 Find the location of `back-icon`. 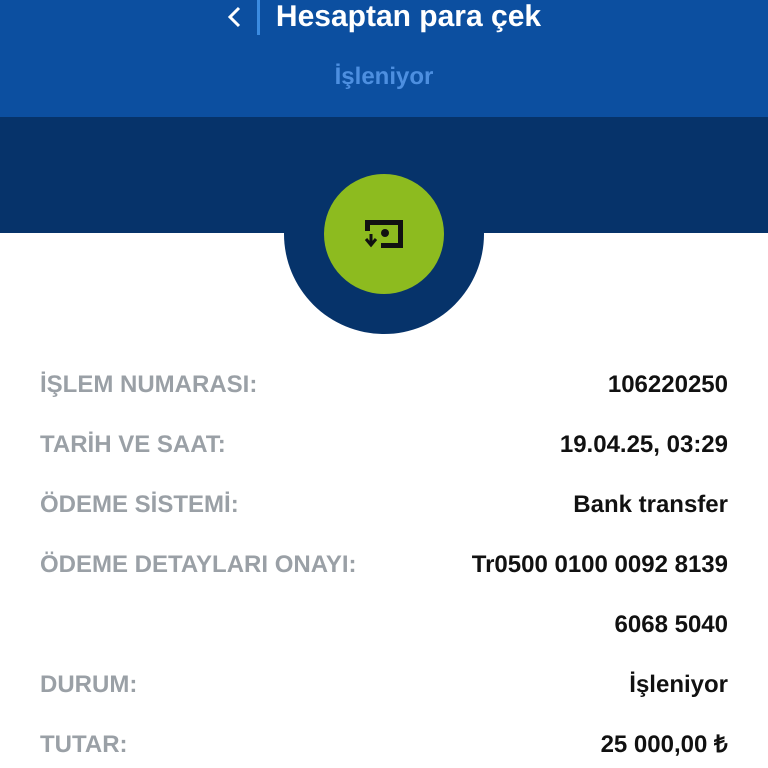

back-icon is located at coordinates (233, 17).